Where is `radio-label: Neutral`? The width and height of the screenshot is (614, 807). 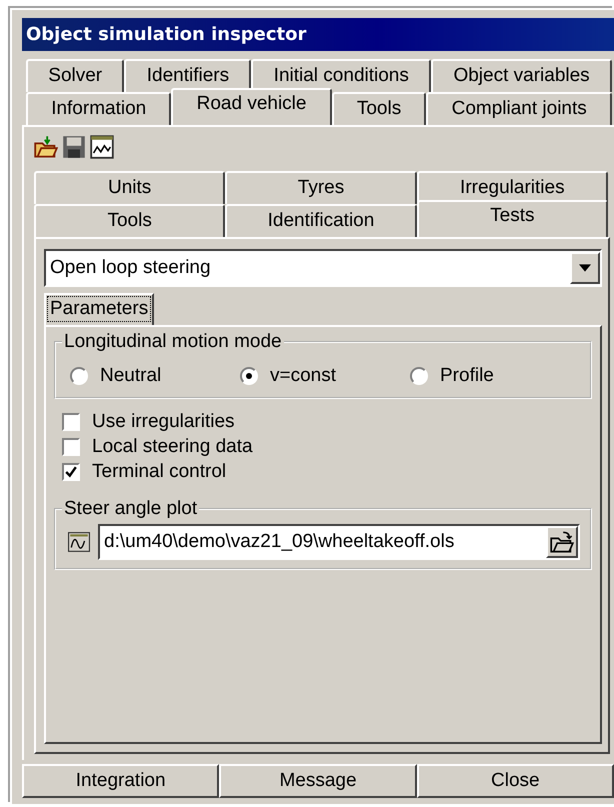
radio-label: Neutral is located at coordinates (131, 376).